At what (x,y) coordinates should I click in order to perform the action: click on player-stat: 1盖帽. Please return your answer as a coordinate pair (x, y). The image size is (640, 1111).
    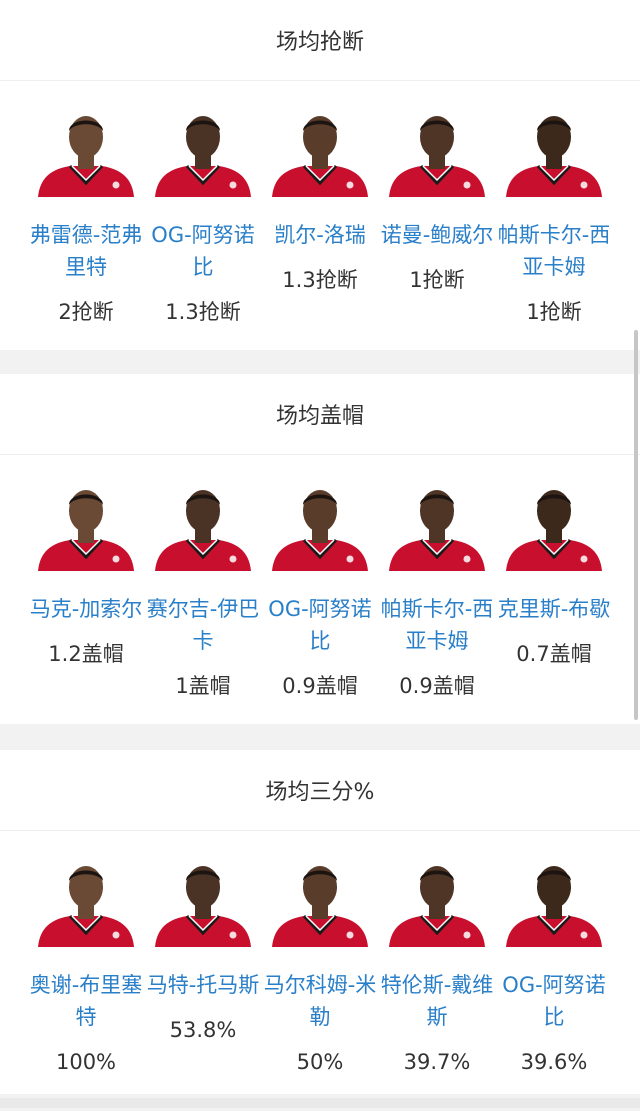
    Looking at the image, I should click on (203, 686).